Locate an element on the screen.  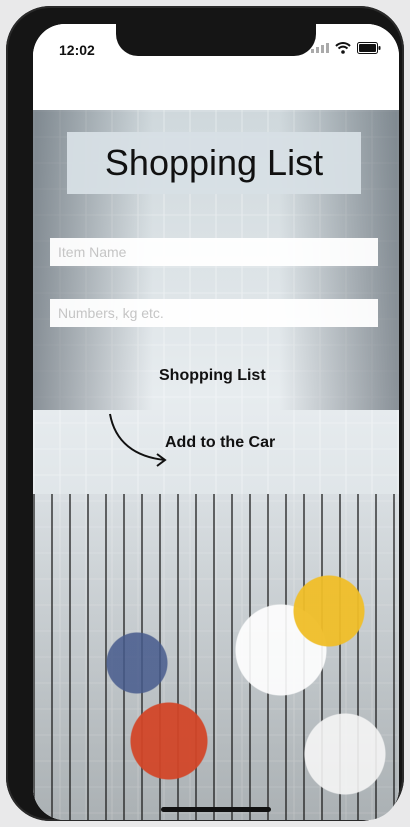
signal-icon is located at coordinates (320, 48).